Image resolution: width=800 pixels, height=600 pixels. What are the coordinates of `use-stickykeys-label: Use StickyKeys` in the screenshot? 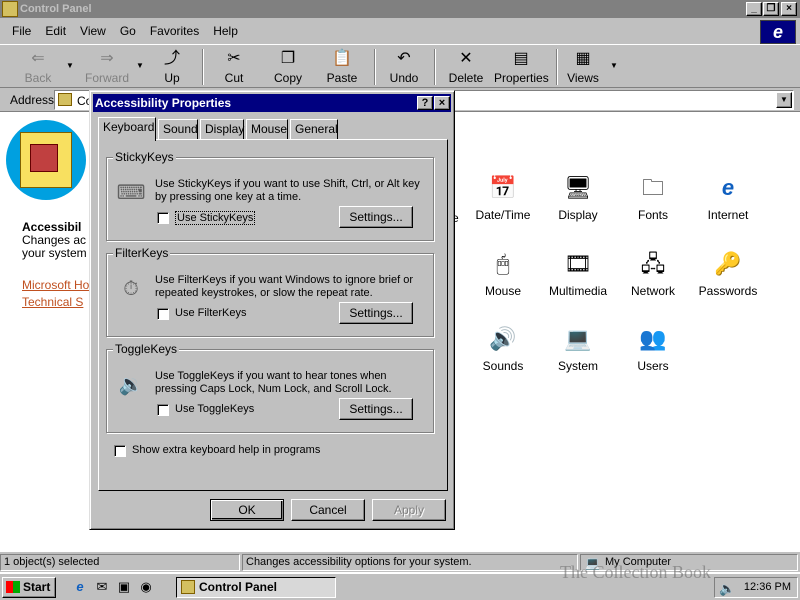 It's located at (215, 218).